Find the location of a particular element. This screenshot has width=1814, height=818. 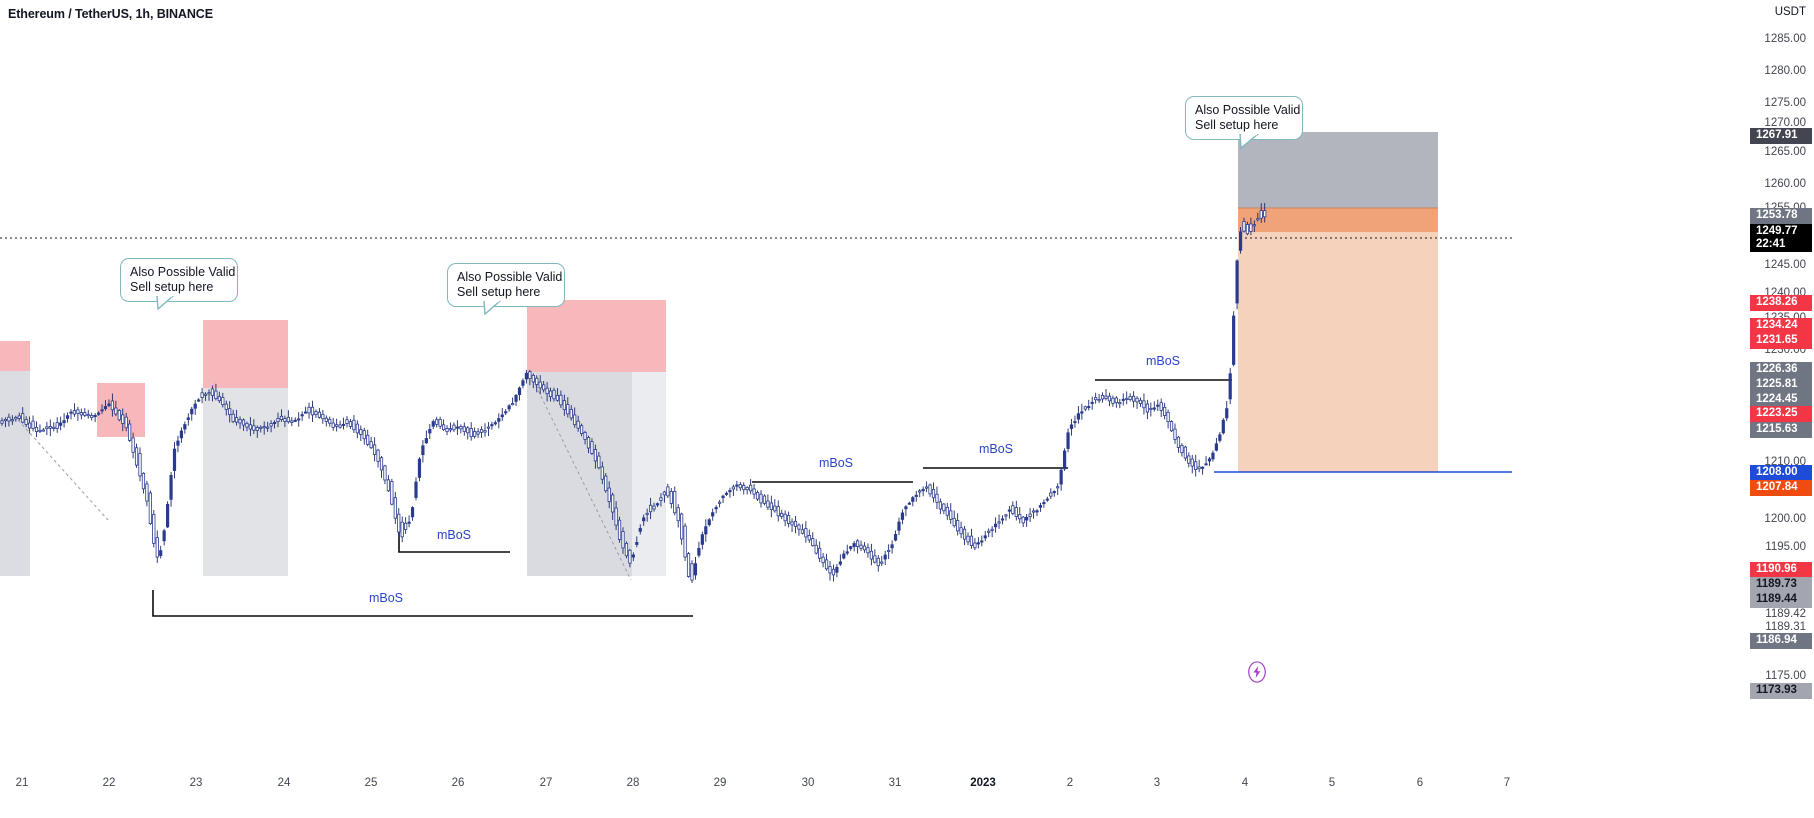

price-label-pill: 1173.93 is located at coordinates (1781, 691).